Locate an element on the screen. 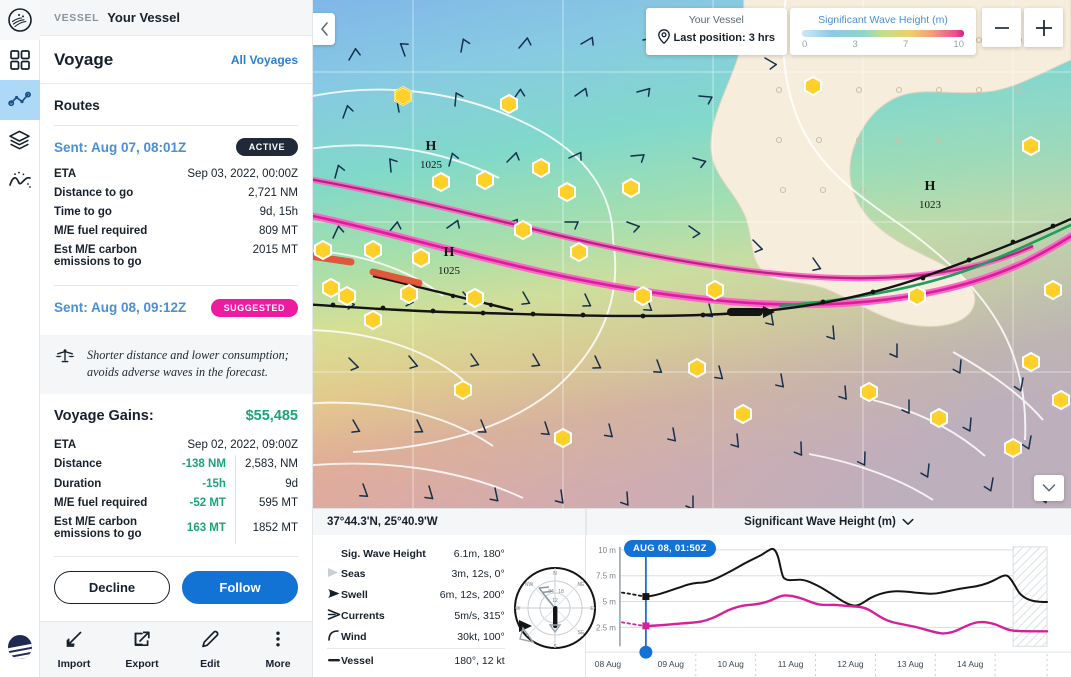  svg-text: 14 Aug is located at coordinates (970, 664).